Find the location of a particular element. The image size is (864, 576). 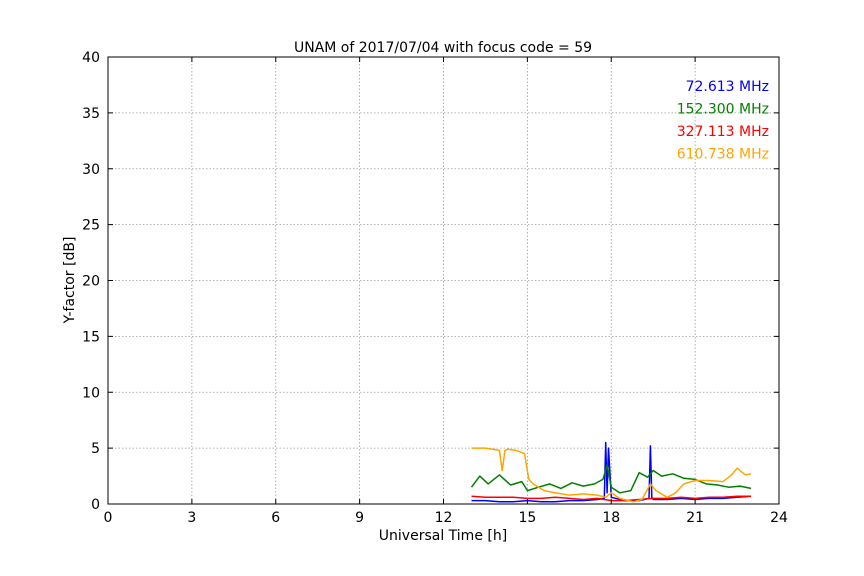

legend-entry: 72.613 MHz is located at coordinates (727, 87).